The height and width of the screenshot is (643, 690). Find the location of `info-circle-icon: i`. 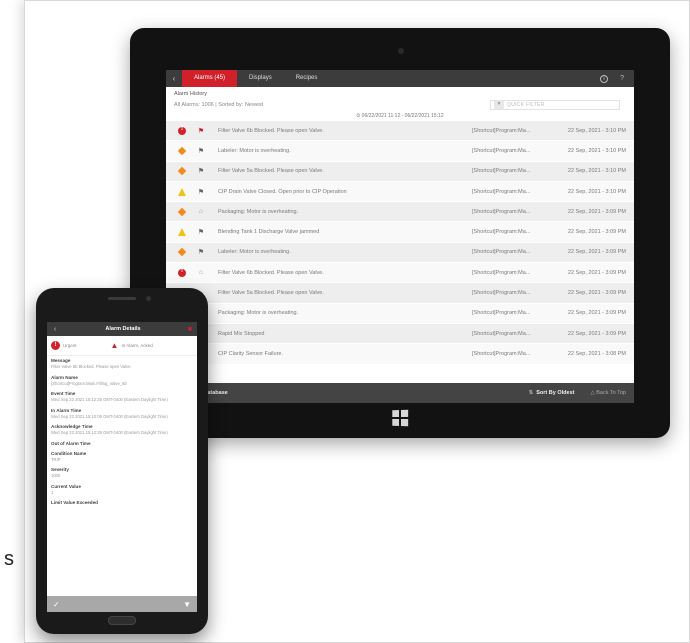

info-circle-icon: i is located at coordinates (604, 78).